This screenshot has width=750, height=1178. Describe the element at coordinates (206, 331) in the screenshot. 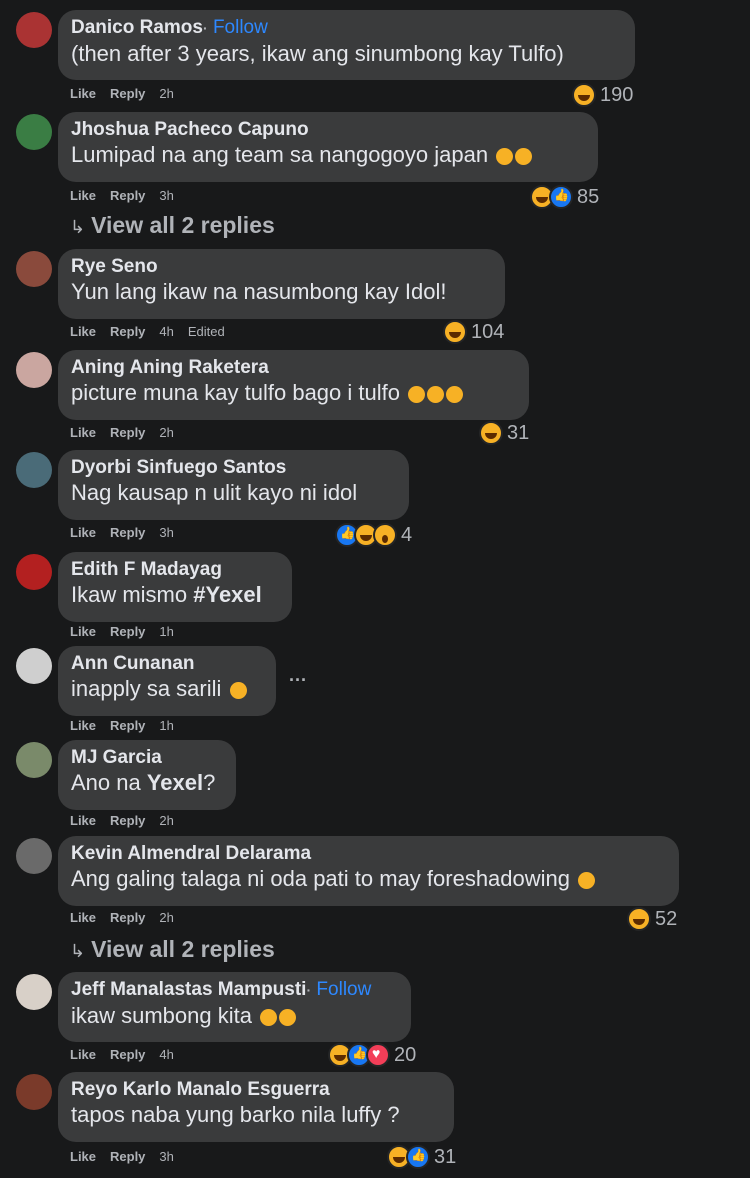

I see `edited-label: Edited` at that location.